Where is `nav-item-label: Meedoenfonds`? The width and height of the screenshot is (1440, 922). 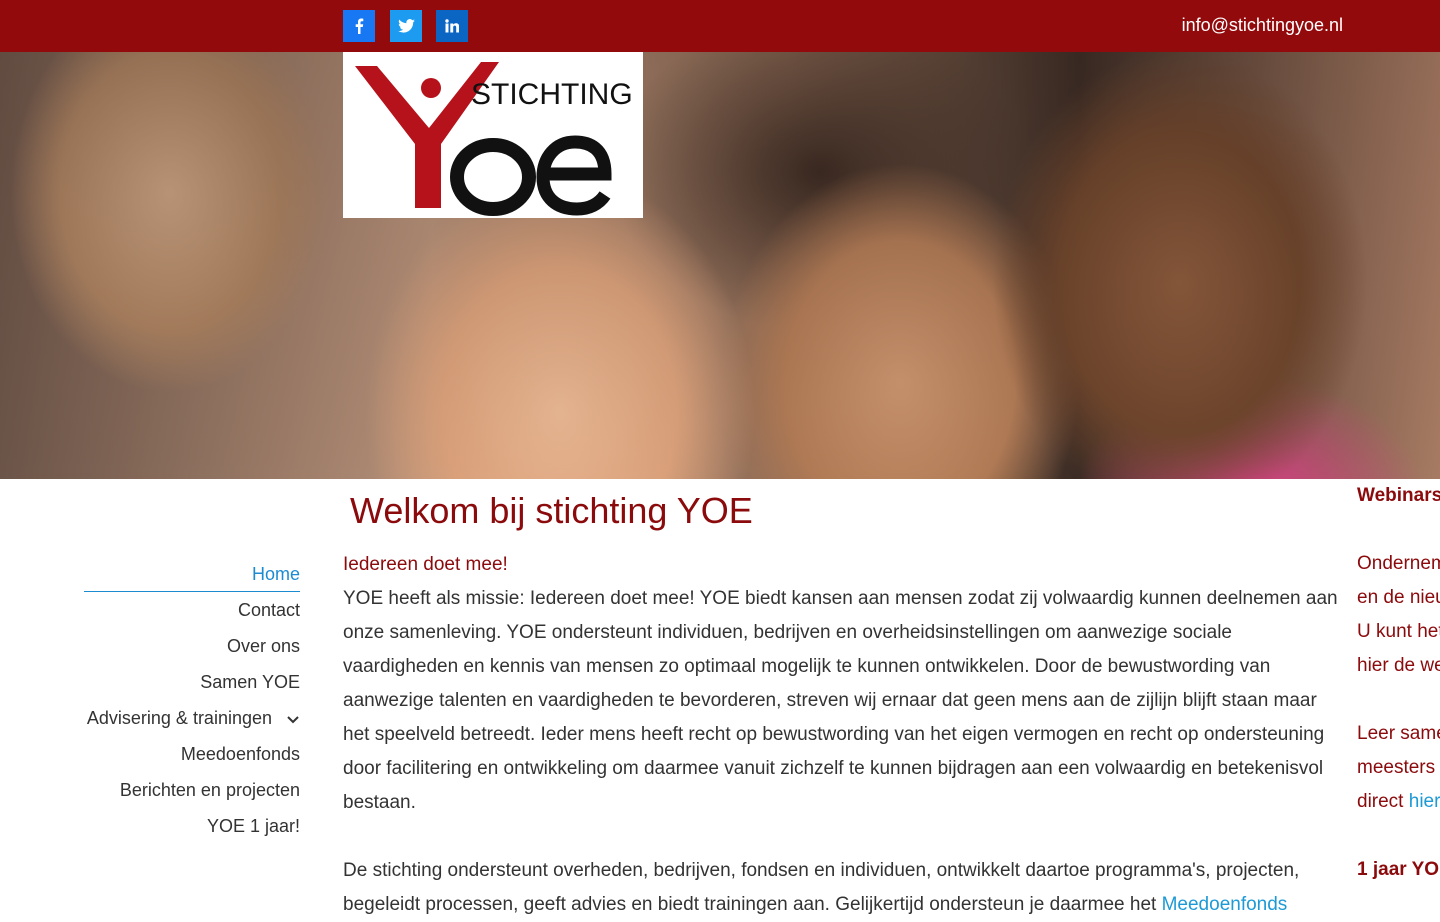 nav-item-label: Meedoenfonds is located at coordinates (240, 754).